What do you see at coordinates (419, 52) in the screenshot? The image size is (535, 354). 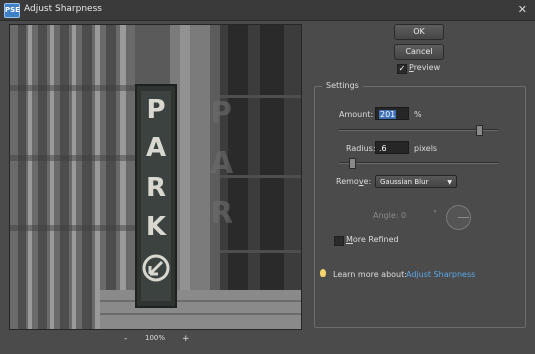 I see `cancel-button: Cancel` at bounding box center [419, 52].